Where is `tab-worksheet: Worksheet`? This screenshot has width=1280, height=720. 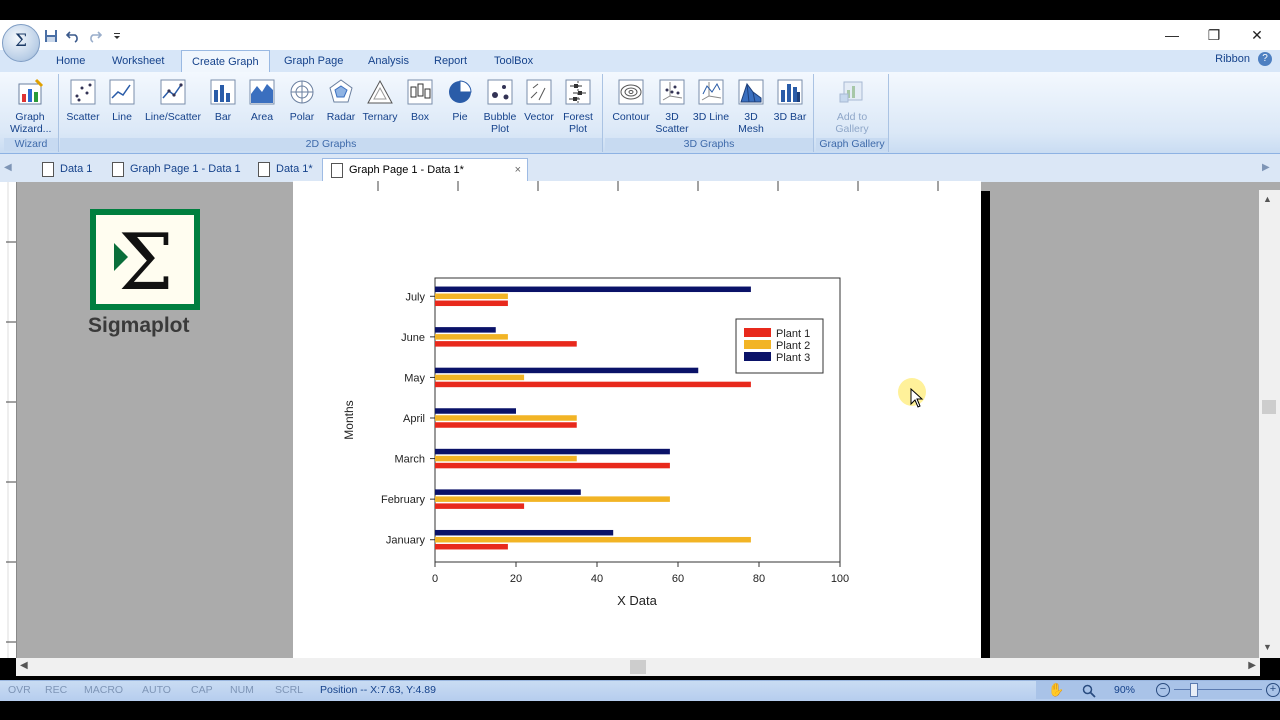 tab-worksheet: Worksheet is located at coordinates (138, 61).